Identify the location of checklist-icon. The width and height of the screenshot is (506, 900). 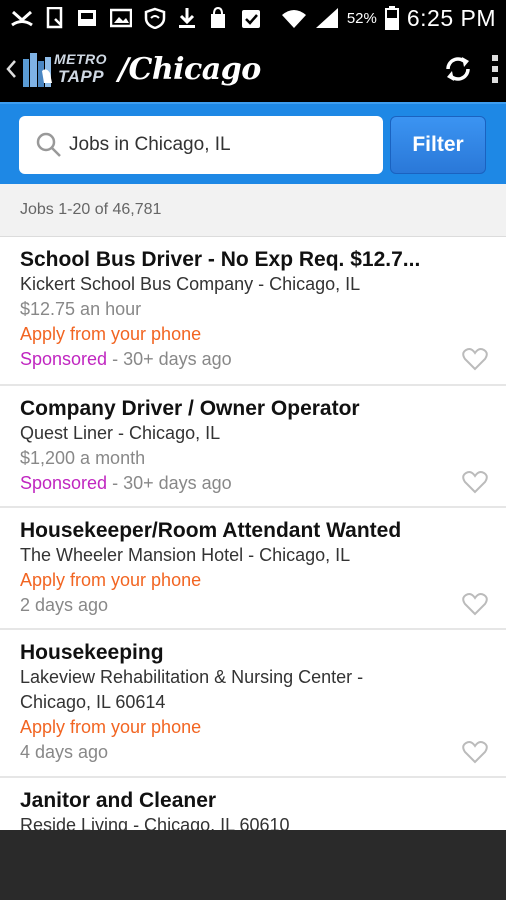
(251, 19).